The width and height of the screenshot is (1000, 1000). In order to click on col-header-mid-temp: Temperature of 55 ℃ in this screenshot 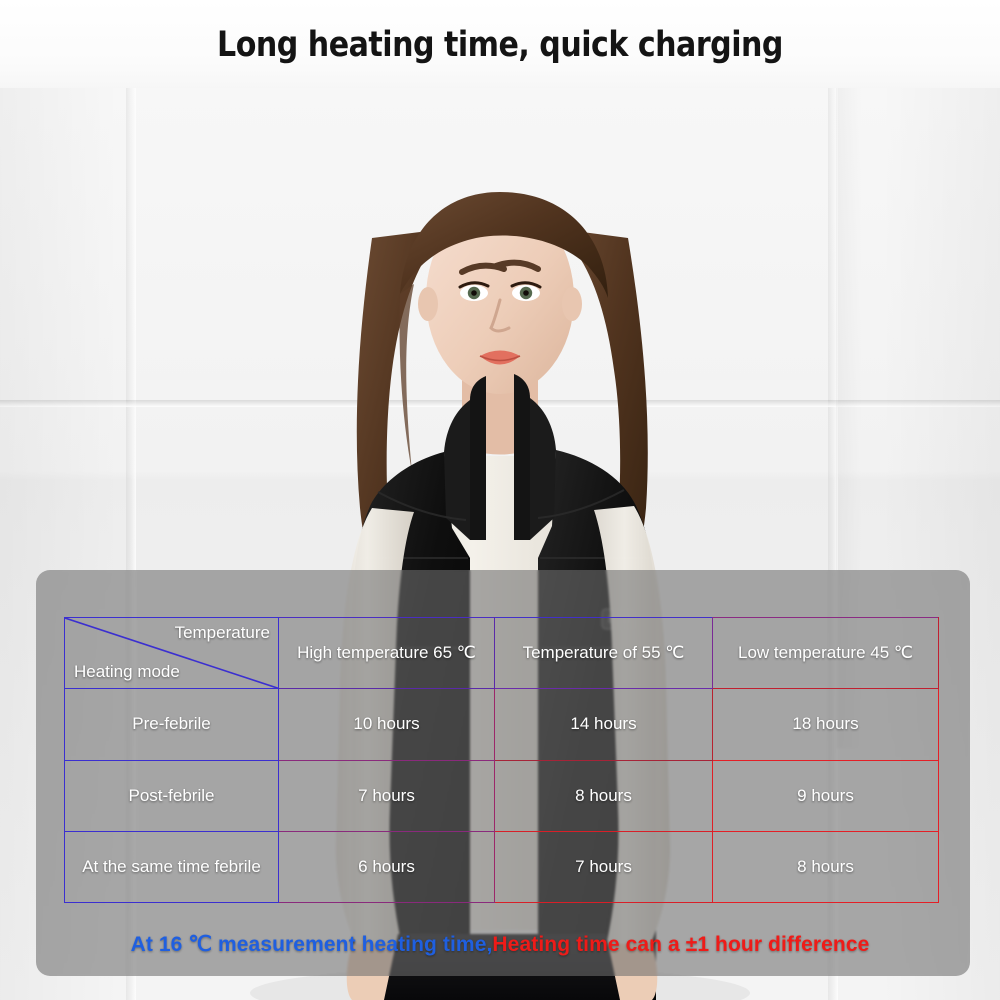, I will do `click(603, 653)`.